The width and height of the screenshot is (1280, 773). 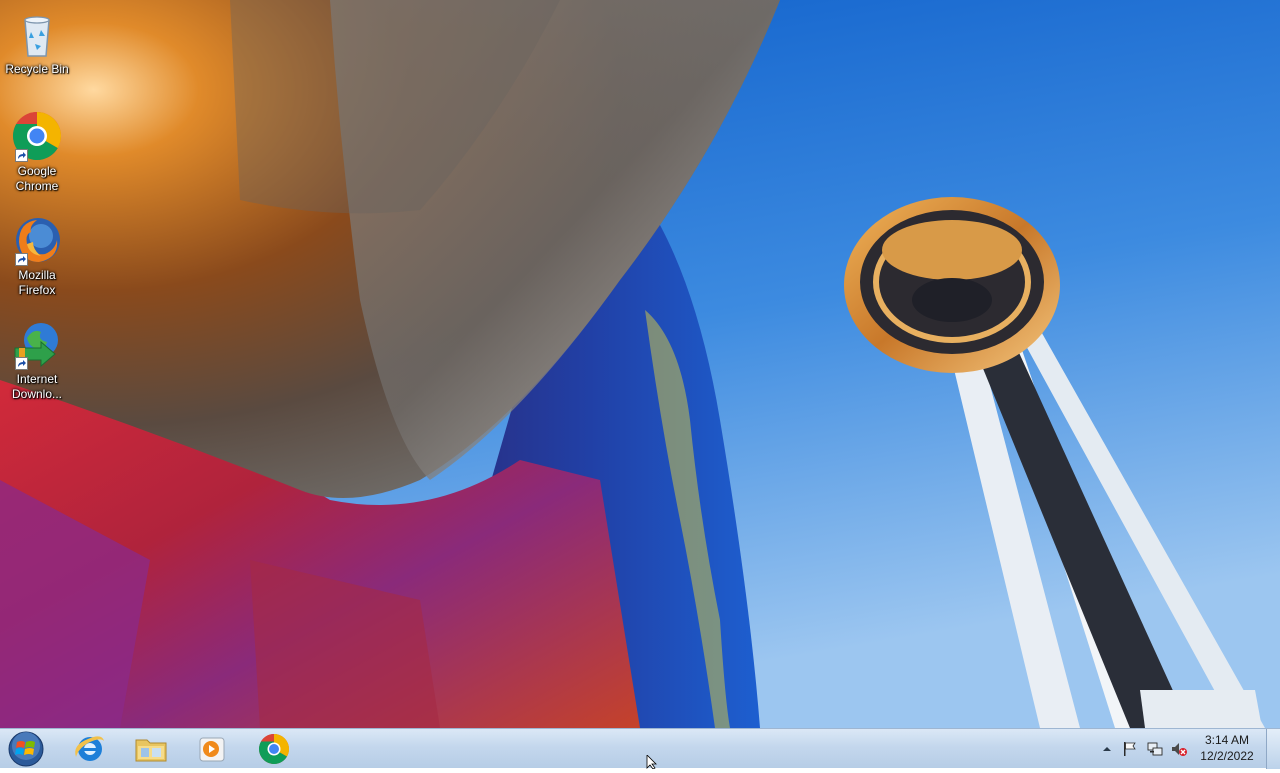 I want to click on desktop-icon-label: Recycle Bin, so click(x=37, y=69).